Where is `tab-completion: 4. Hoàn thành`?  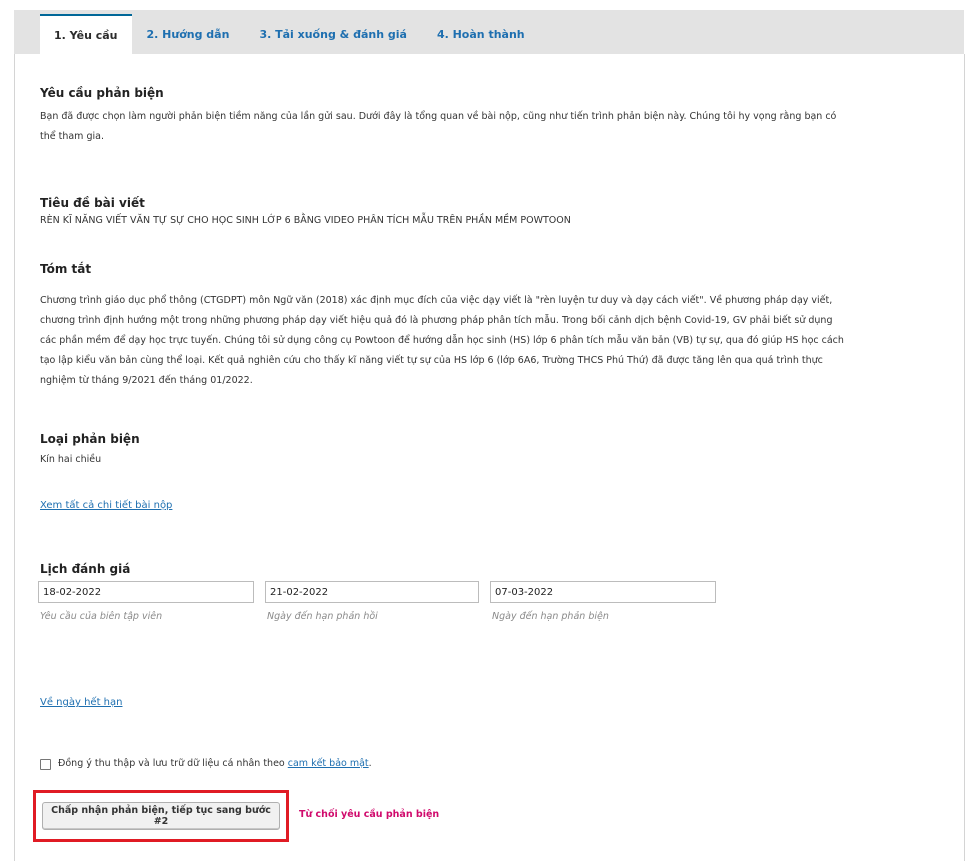
tab-completion: 4. Hoàn thành is located at coordinates (481, 34).